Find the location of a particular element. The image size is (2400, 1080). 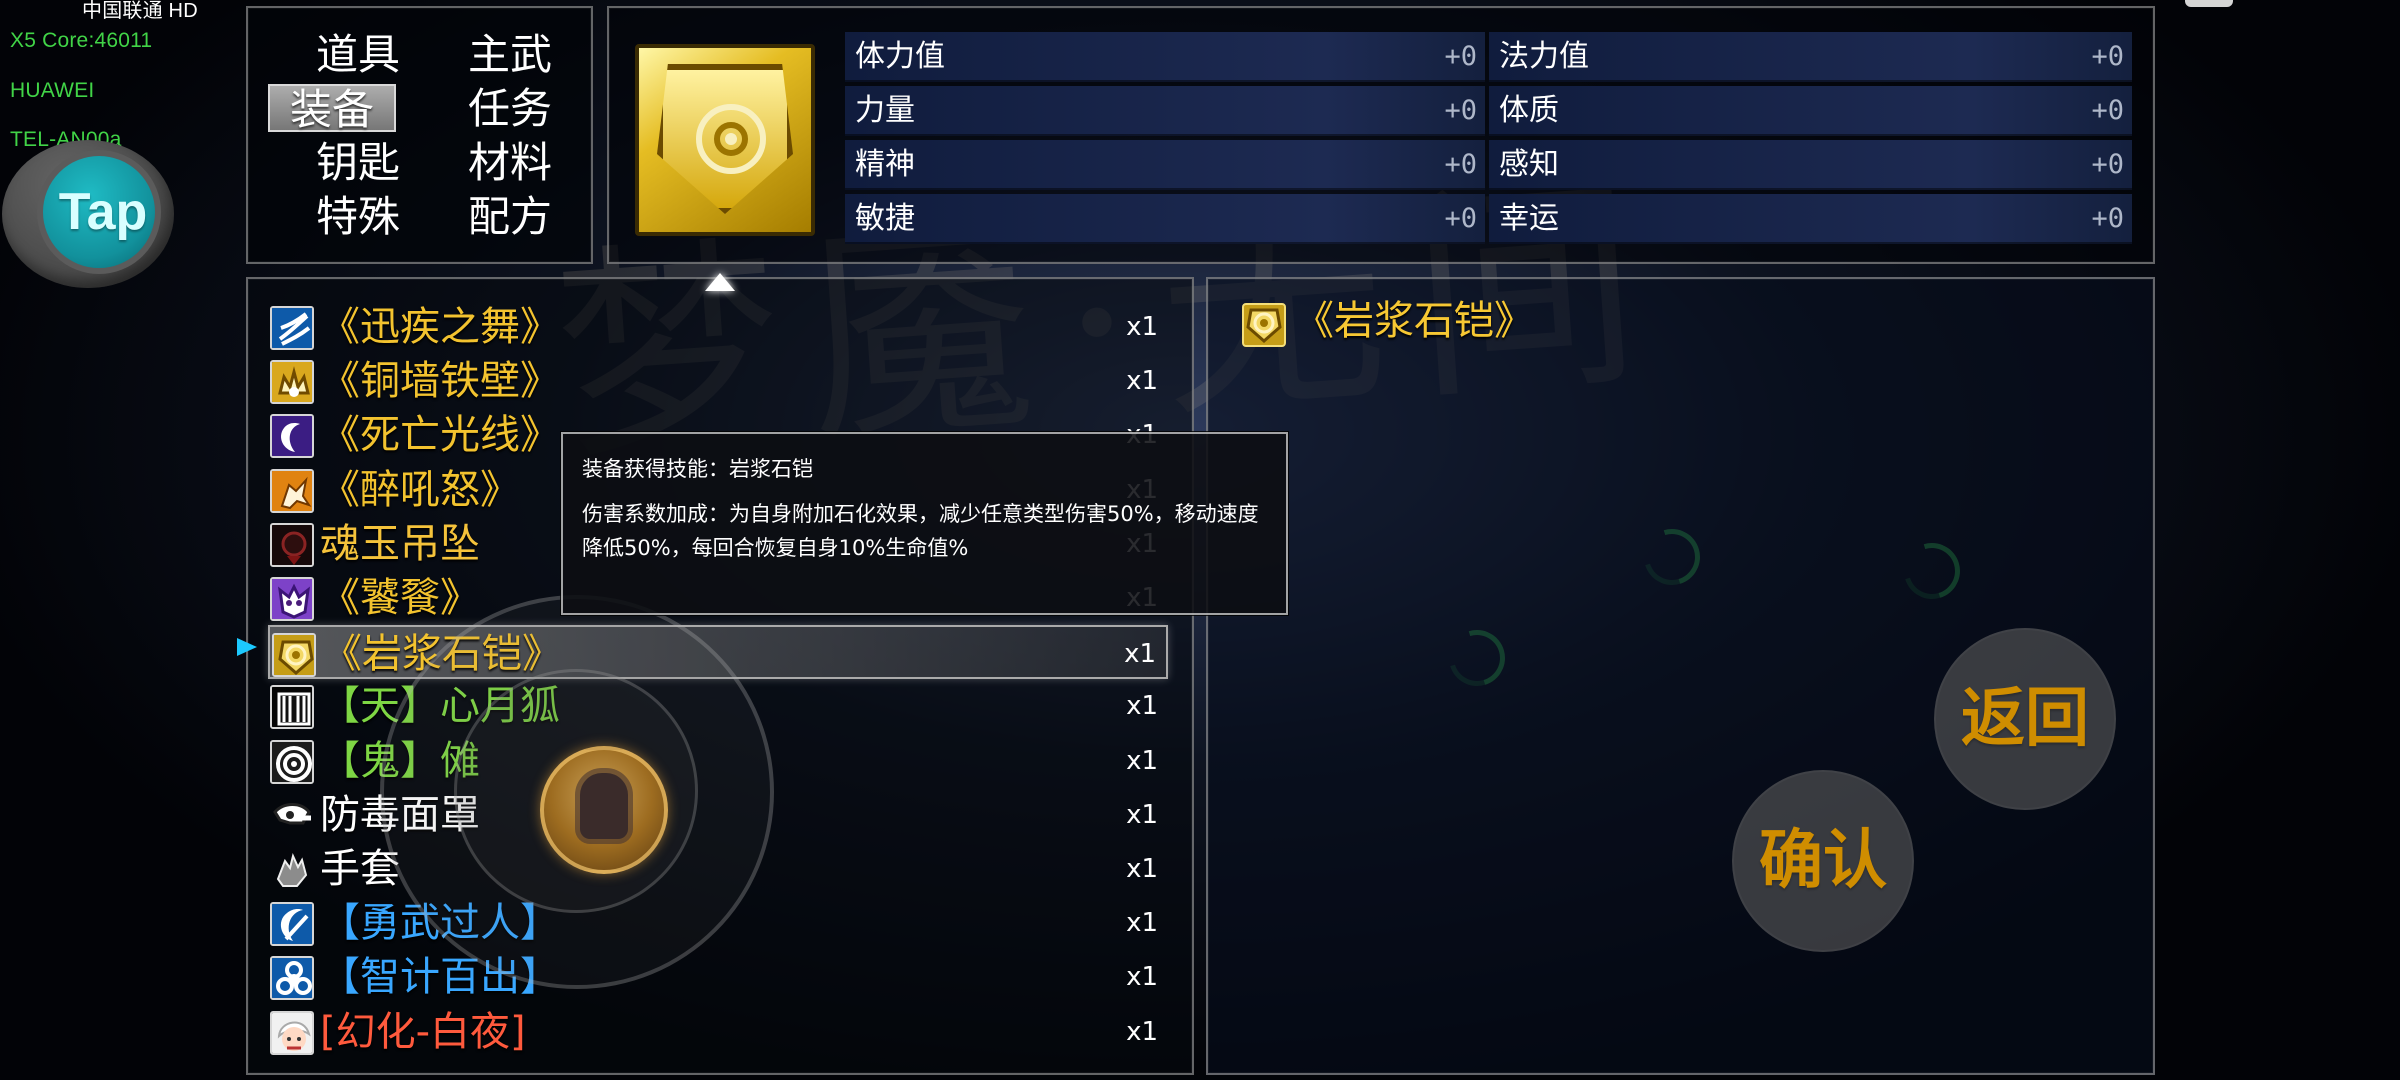

stat-constitution: 体质 +0 is located at coordinates (1810, 111).